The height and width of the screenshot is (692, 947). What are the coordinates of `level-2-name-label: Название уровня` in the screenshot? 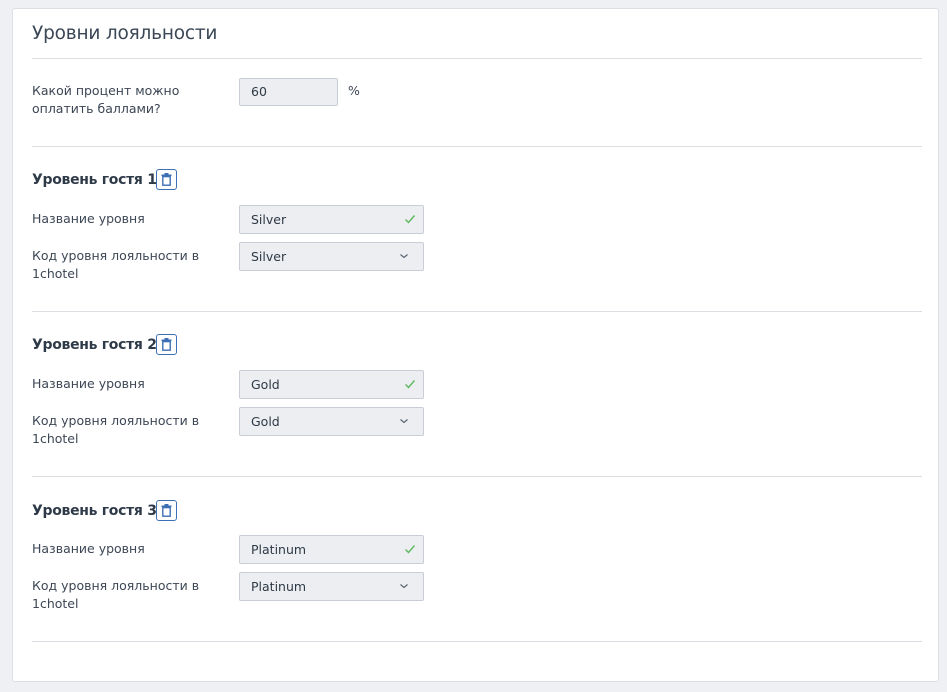 It's located at (88, 383).